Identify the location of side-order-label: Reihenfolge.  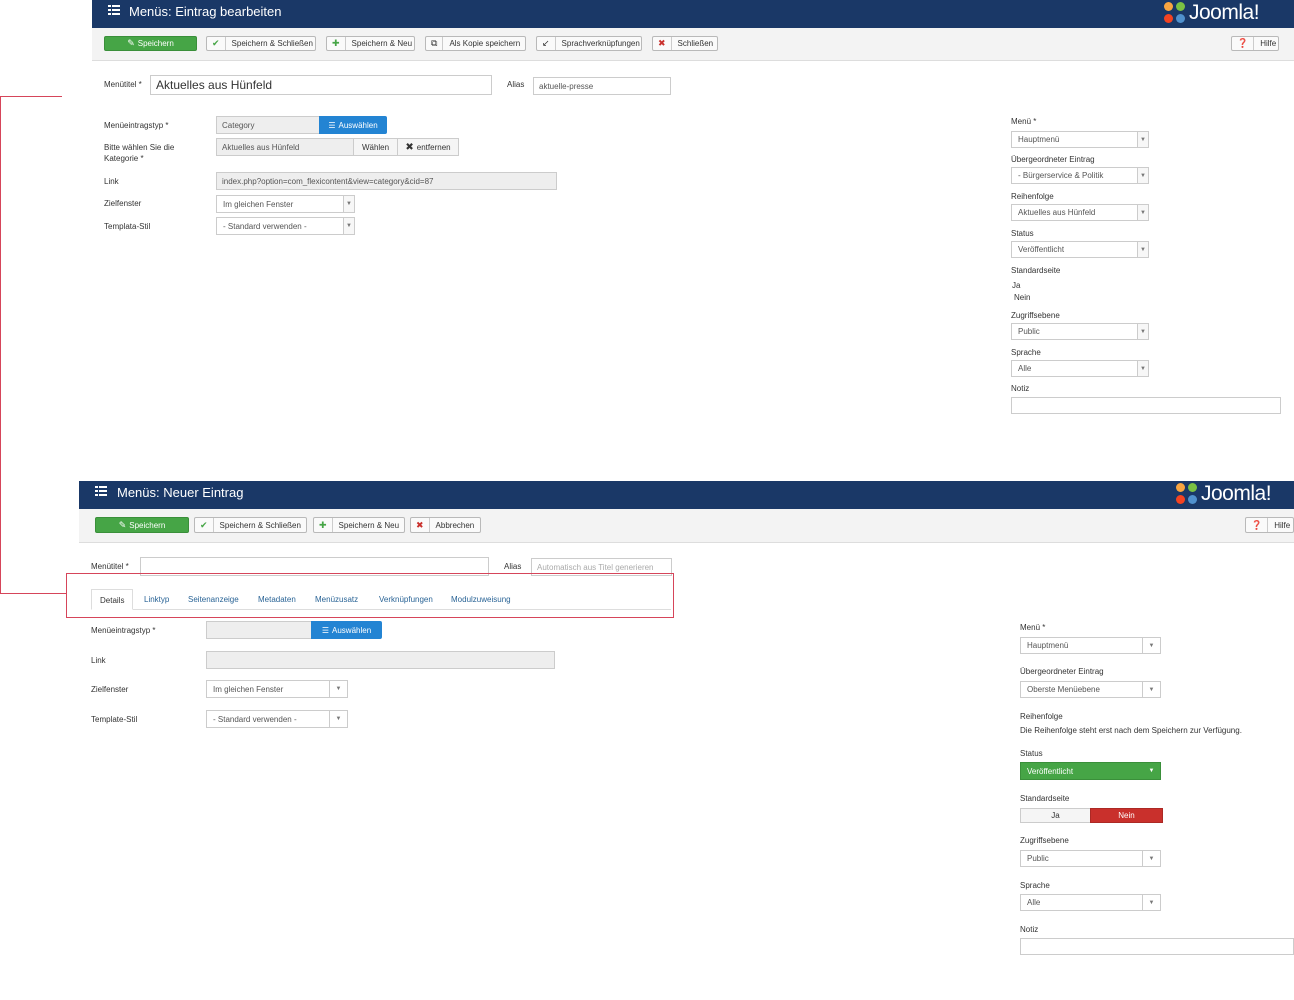
(1032, 196).